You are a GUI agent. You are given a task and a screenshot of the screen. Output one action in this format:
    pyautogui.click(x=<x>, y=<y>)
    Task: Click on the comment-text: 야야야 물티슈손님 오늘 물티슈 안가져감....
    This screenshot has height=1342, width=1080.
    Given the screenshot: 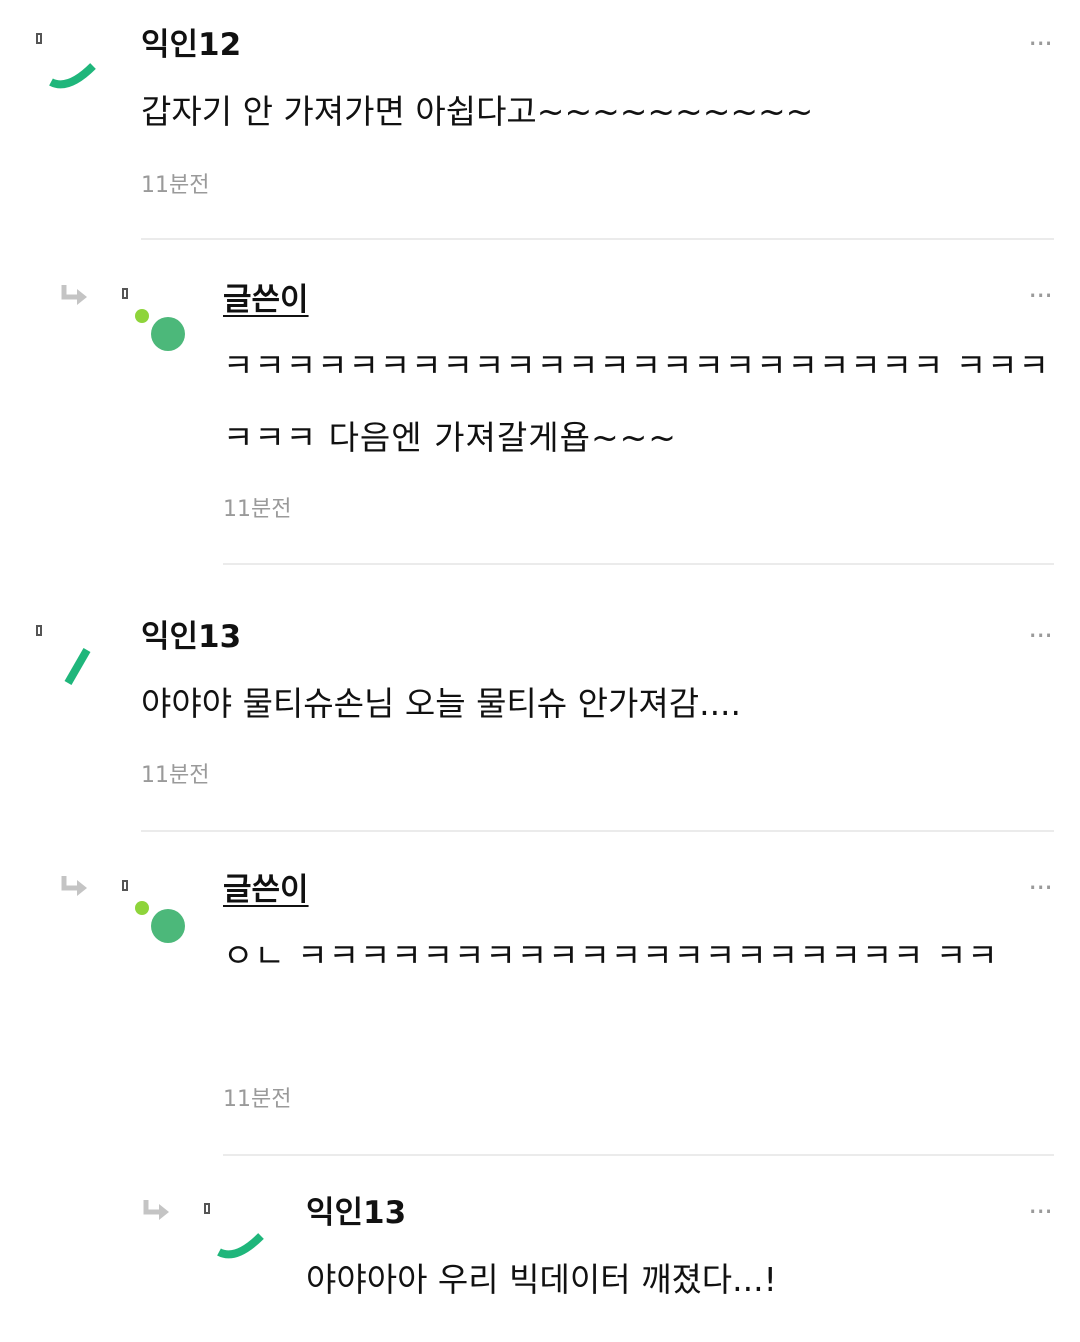 What is the action you would take?
    pyautogui.click(x=441, y=703)
    